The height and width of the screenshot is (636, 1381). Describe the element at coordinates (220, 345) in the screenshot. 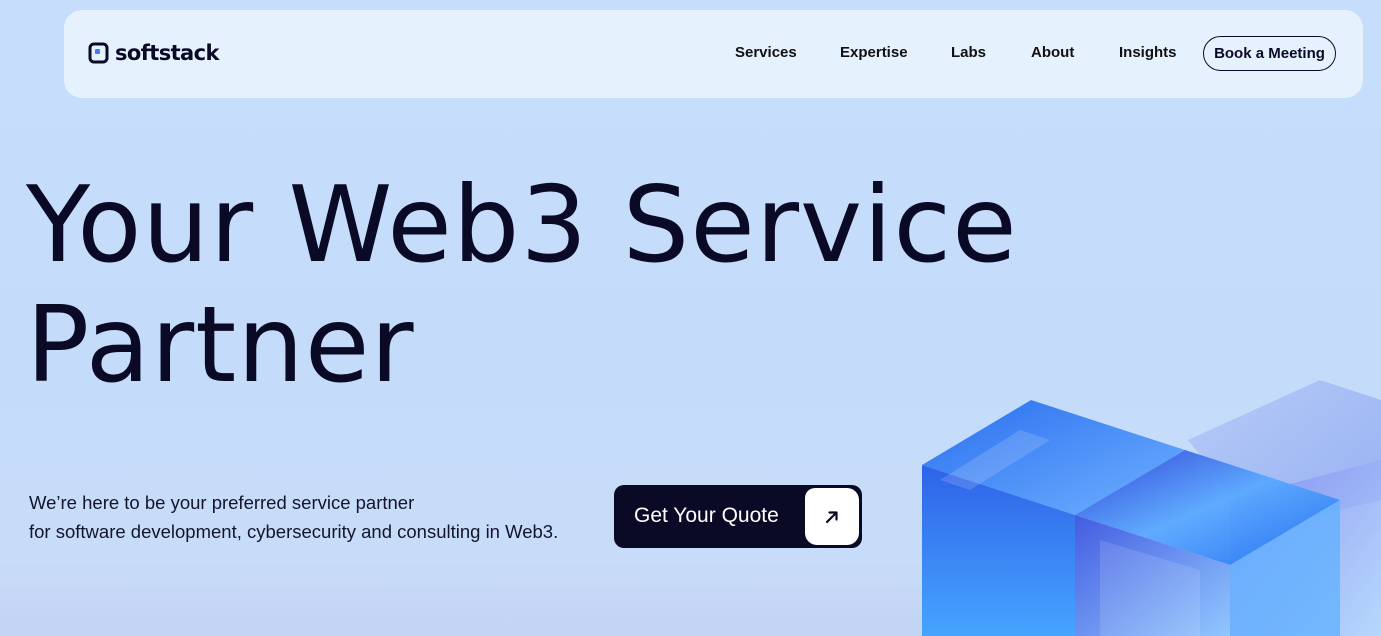

I see `hero-title-line2: Partner` at that location.